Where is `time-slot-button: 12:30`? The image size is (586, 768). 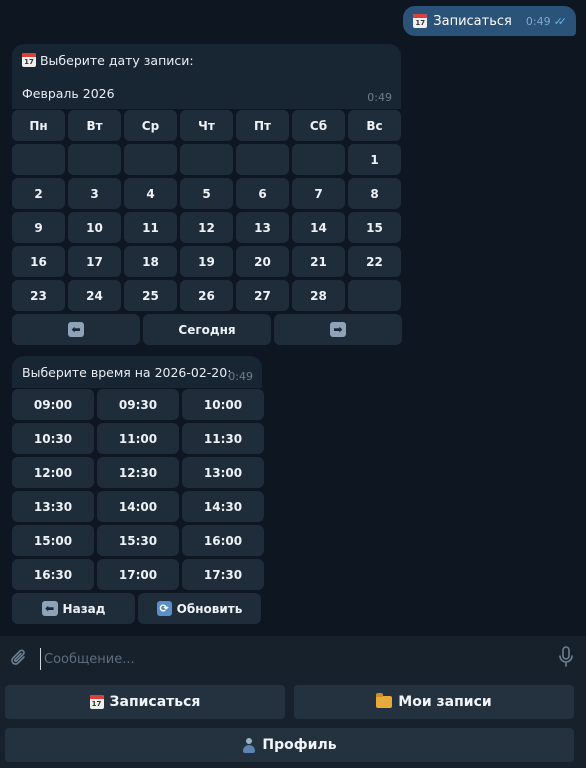 time-slot-button: 12:30 is located at coordinates (138, 472).